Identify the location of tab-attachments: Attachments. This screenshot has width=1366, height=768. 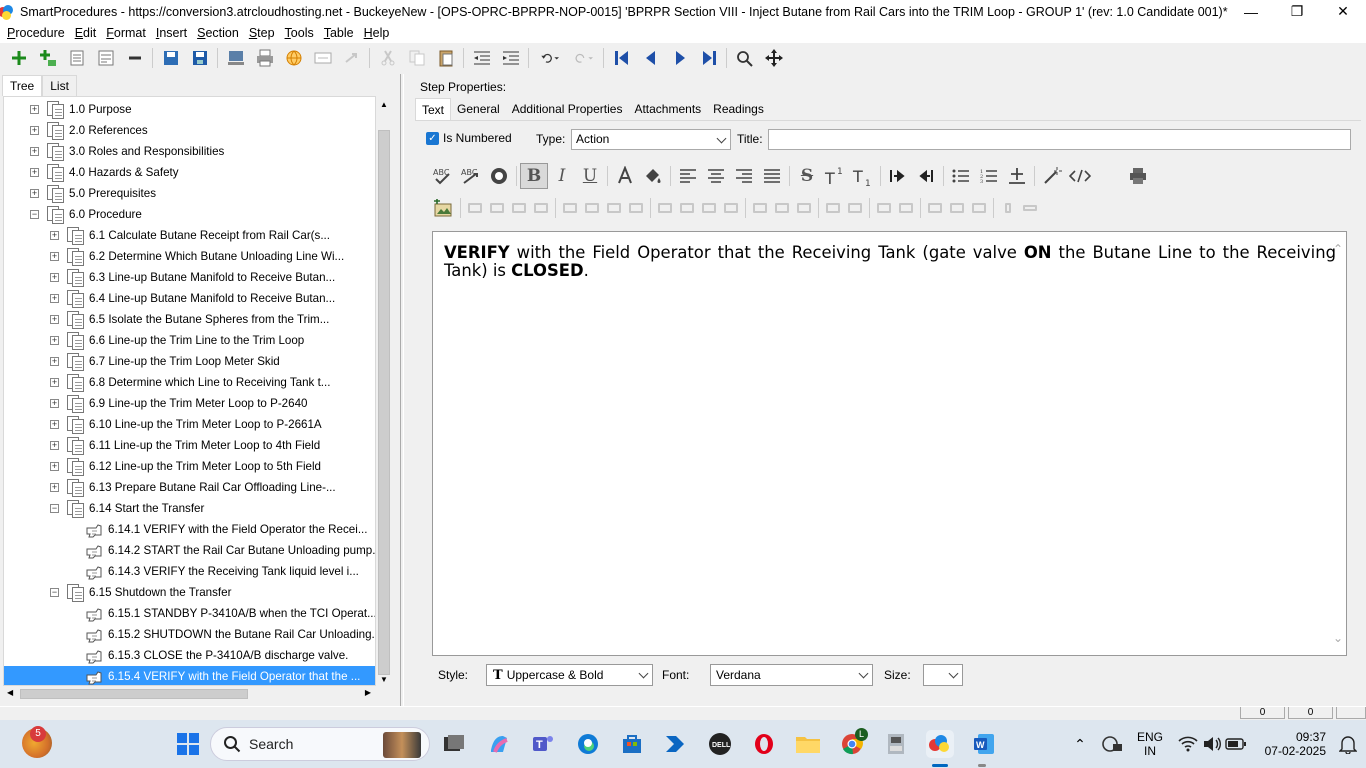
(667, 109).